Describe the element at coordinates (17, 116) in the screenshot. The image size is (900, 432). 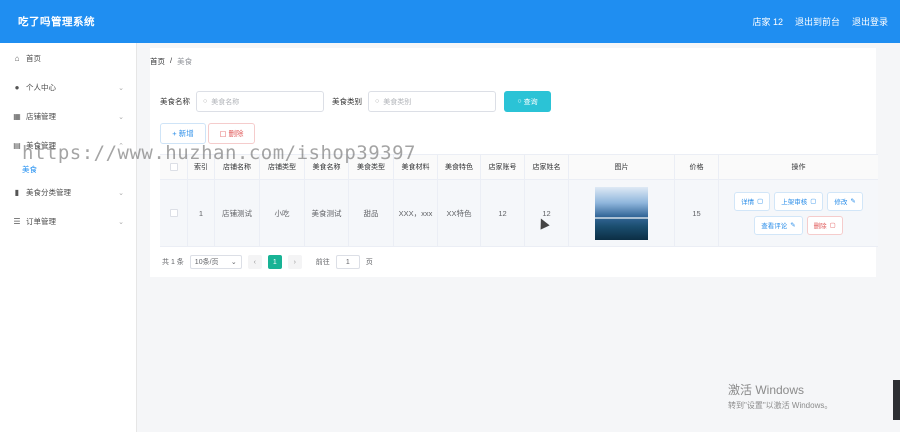
I see `shop-icon: ▦` at that location.